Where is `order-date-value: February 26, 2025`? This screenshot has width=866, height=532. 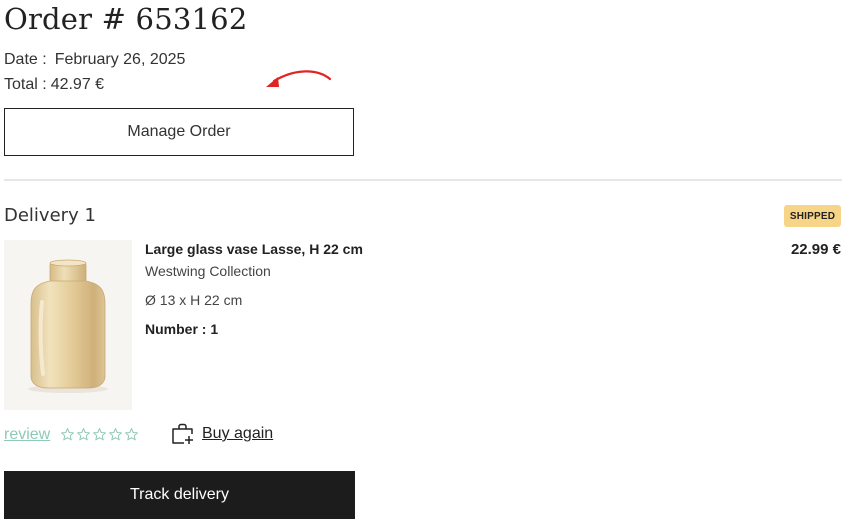 order-date-value: February 26, 2025 is located at coordinates (120, 59).